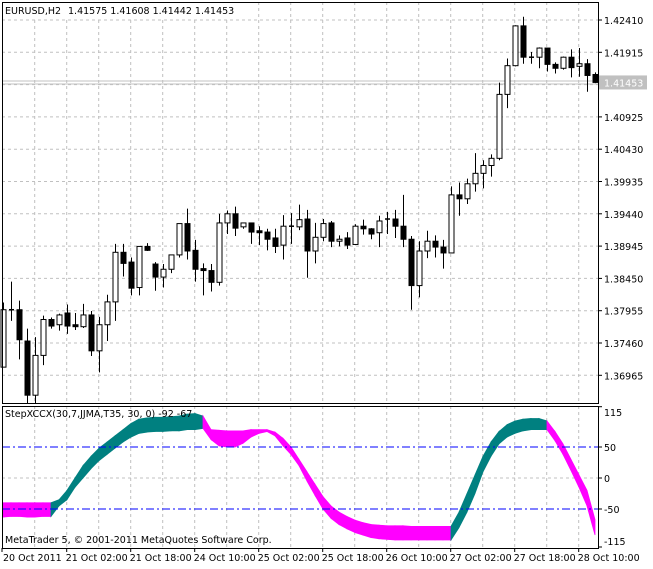  What do you see at coordinates (623, 150) in the screenshot?
I see `price-label: 1.40430` at bounding box center [623, 150].